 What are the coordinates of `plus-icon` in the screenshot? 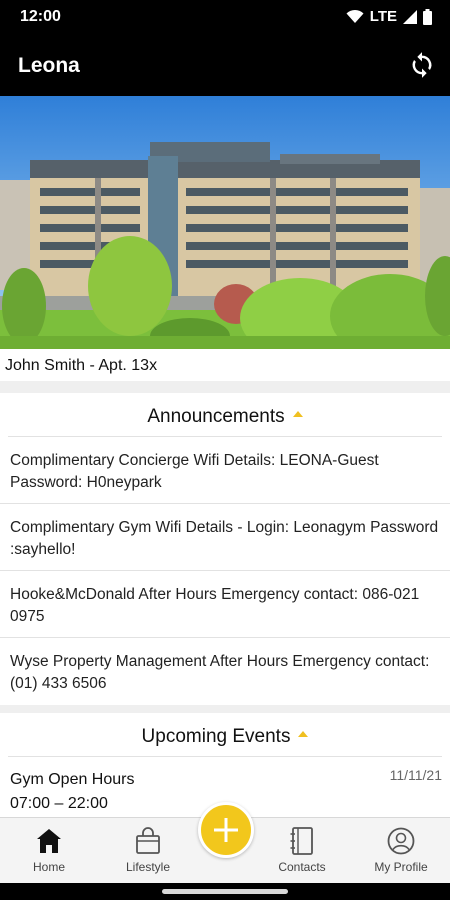 It's located at (226, 830).